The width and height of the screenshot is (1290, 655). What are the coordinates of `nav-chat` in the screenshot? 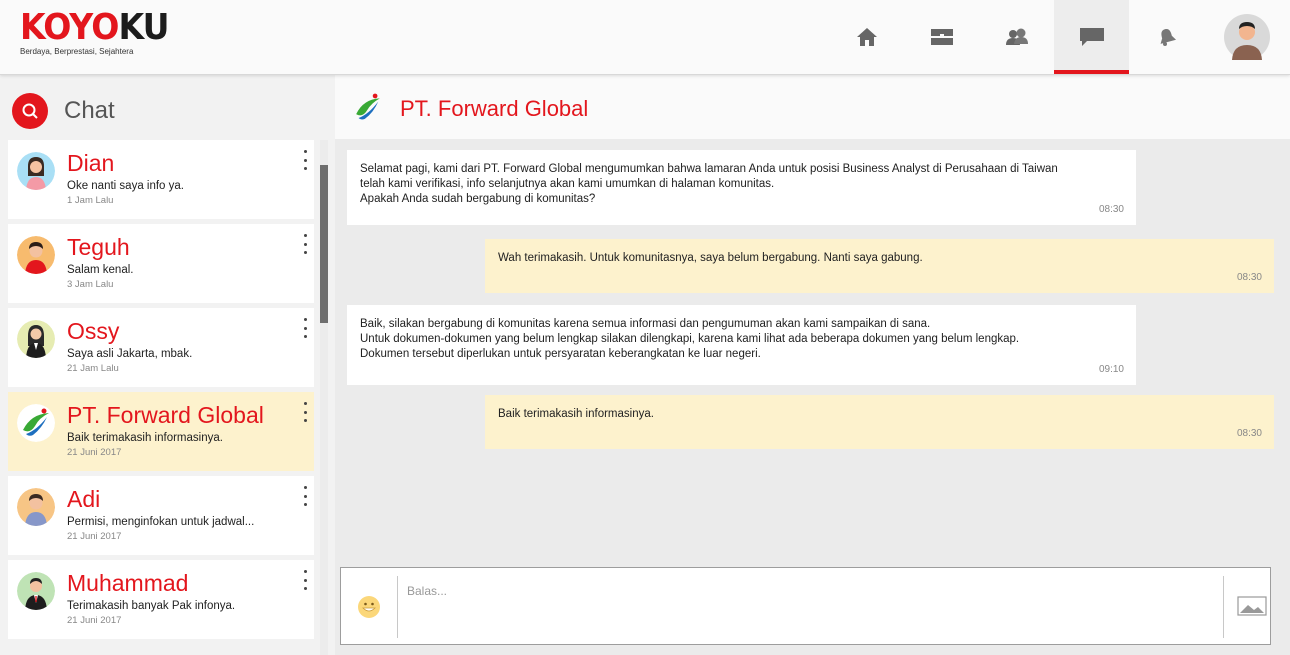 It's located at (1091, 37).